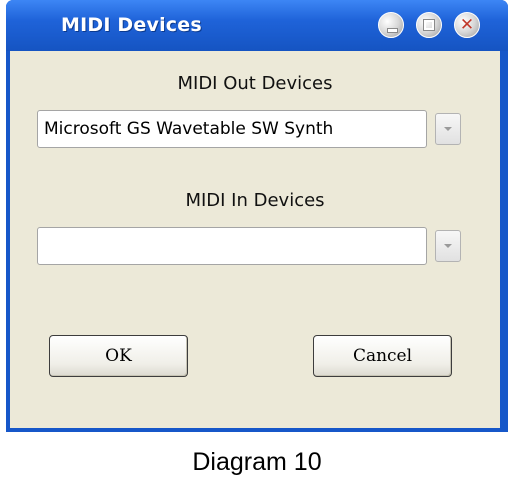 This screenshot has width=514, height=486. I want to click on midi-in-select, so click(232, 246).